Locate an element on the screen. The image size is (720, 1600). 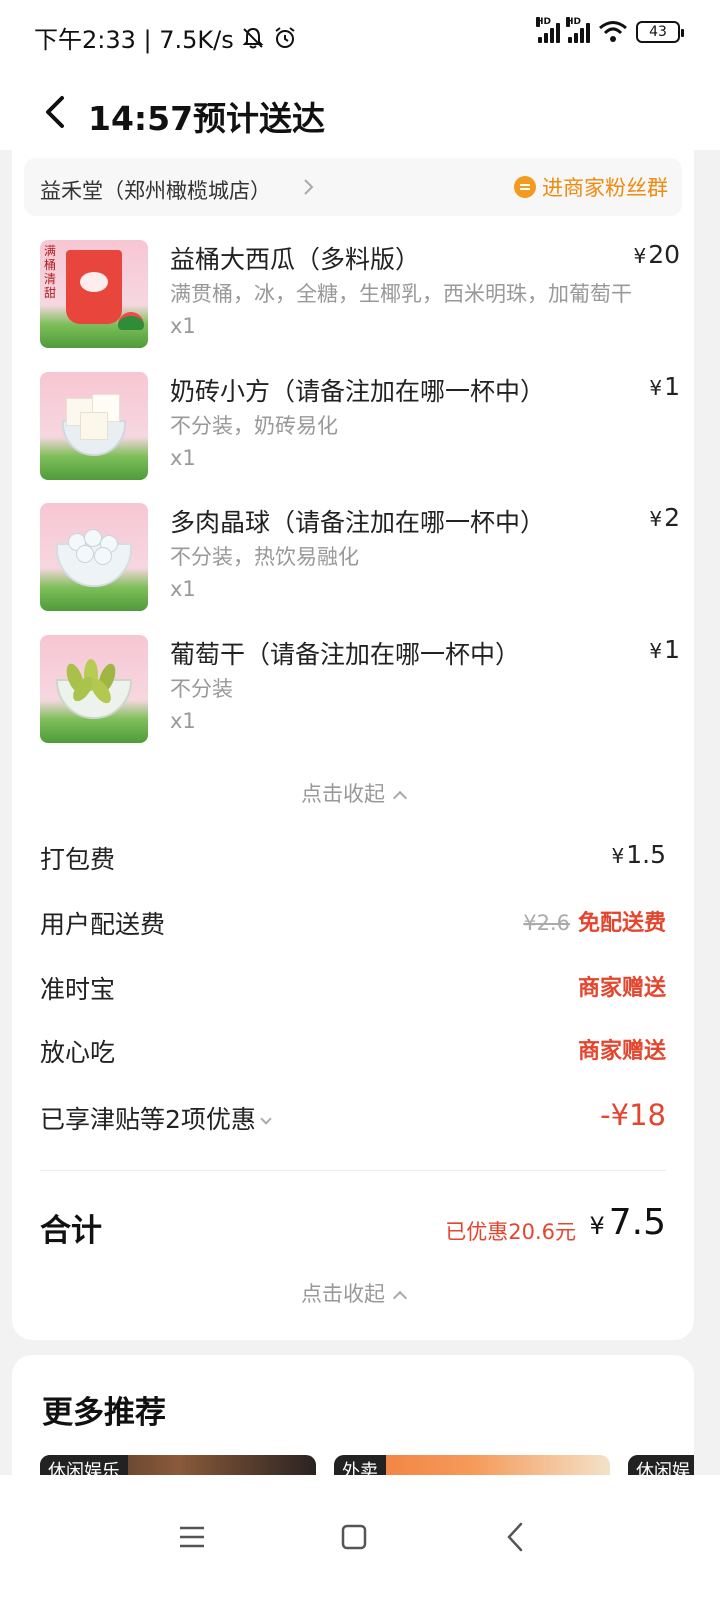
store-name: 益禾堂（郑州橄榄城店） is located at coordinates (155, 190).